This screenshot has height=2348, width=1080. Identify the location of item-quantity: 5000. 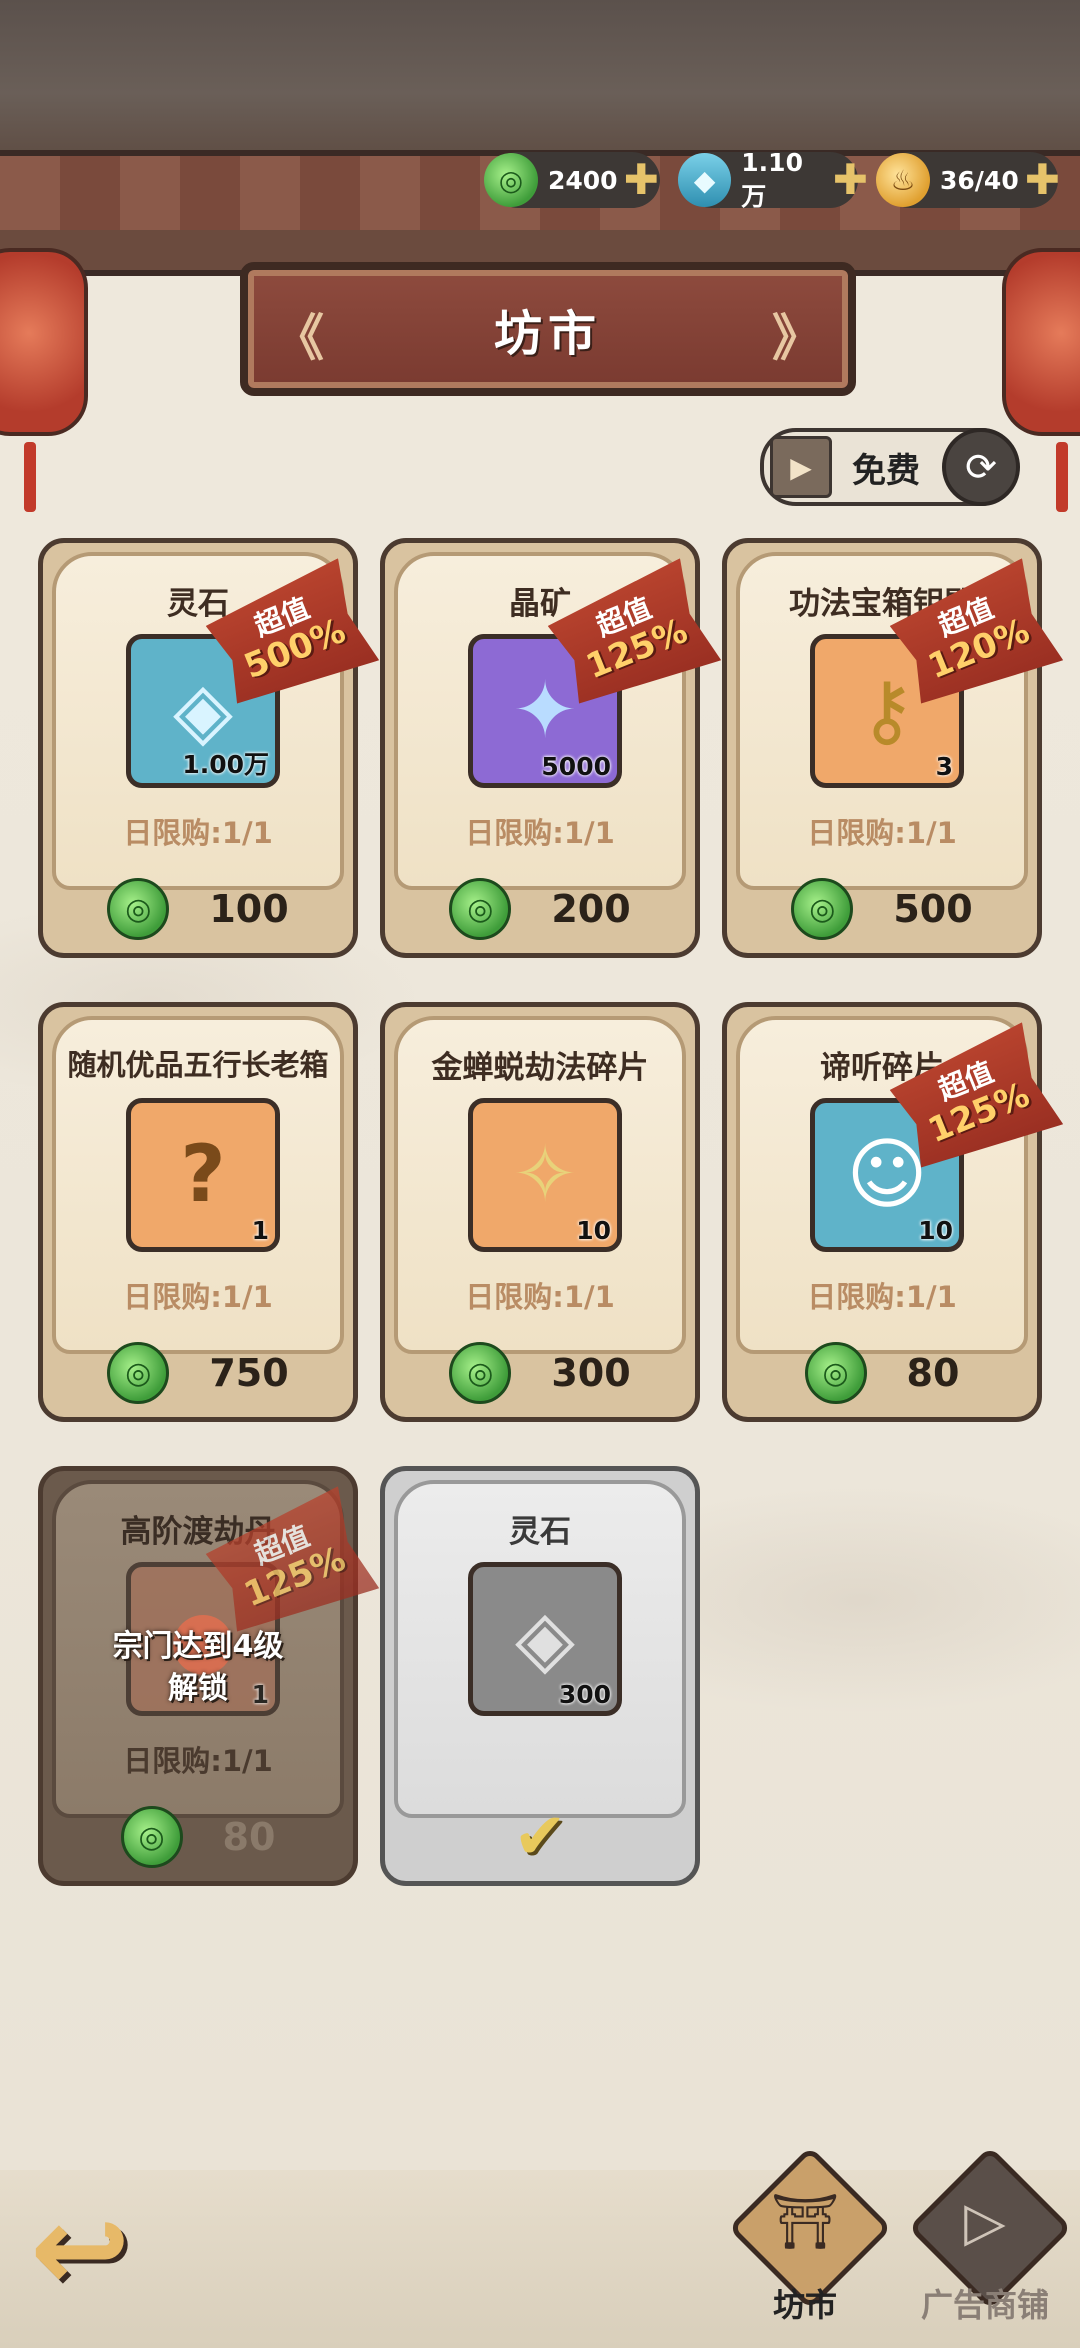
(576, 766).